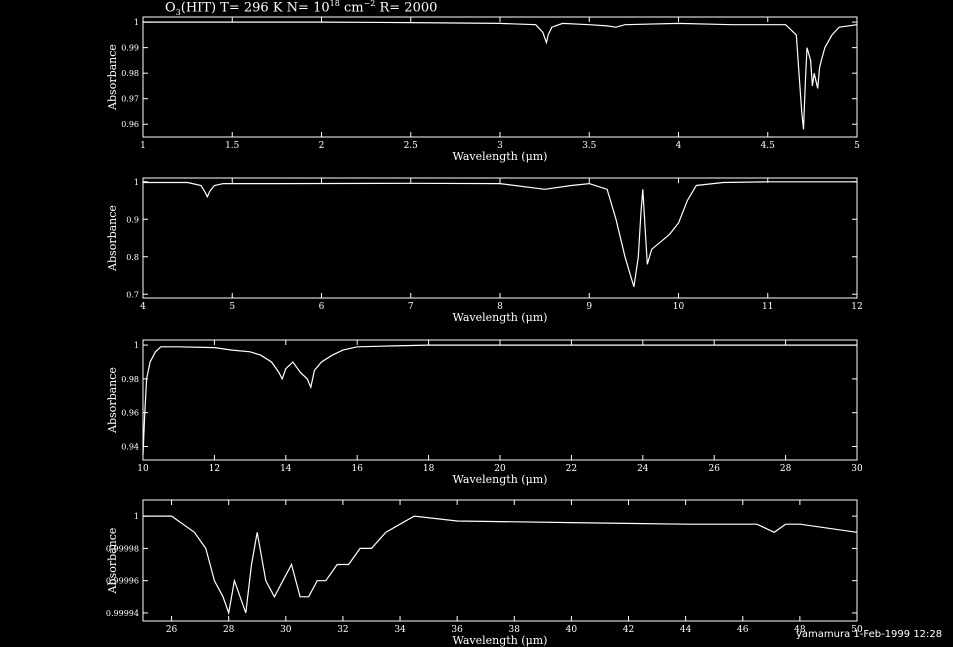 This screenshot has height=647, width=953. What do you see at coordinates (767, 307) in the screenshot?
I see `x-tick-label: 11` at bounding box center [767, 307].